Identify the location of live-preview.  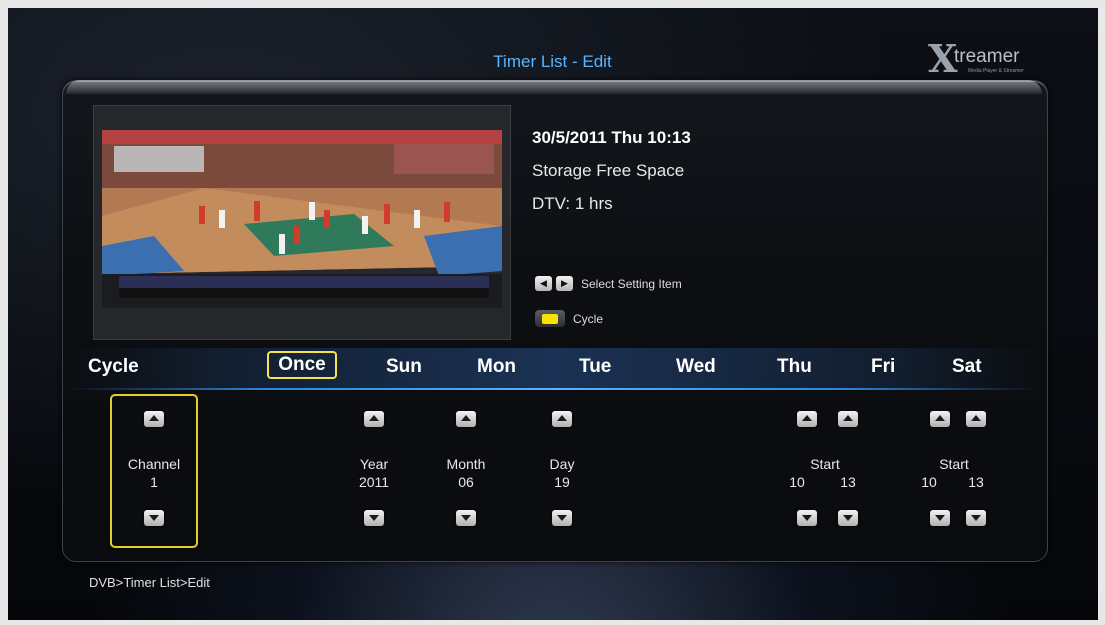
(302, 222).